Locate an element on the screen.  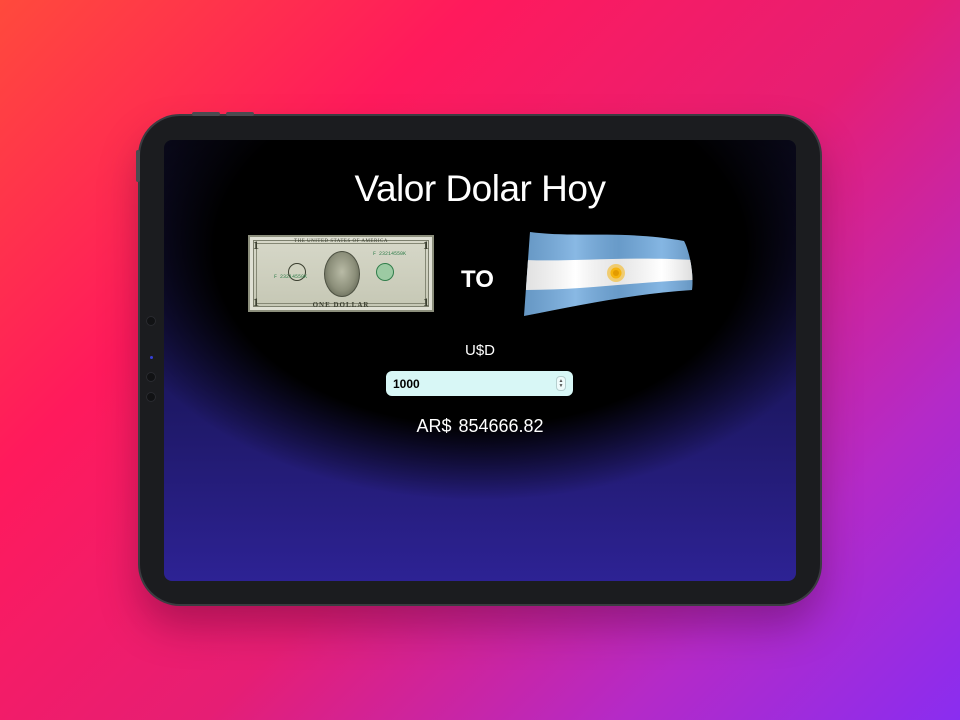
number-stepper: ▲ ▼ is located at coordinates (561, 383).